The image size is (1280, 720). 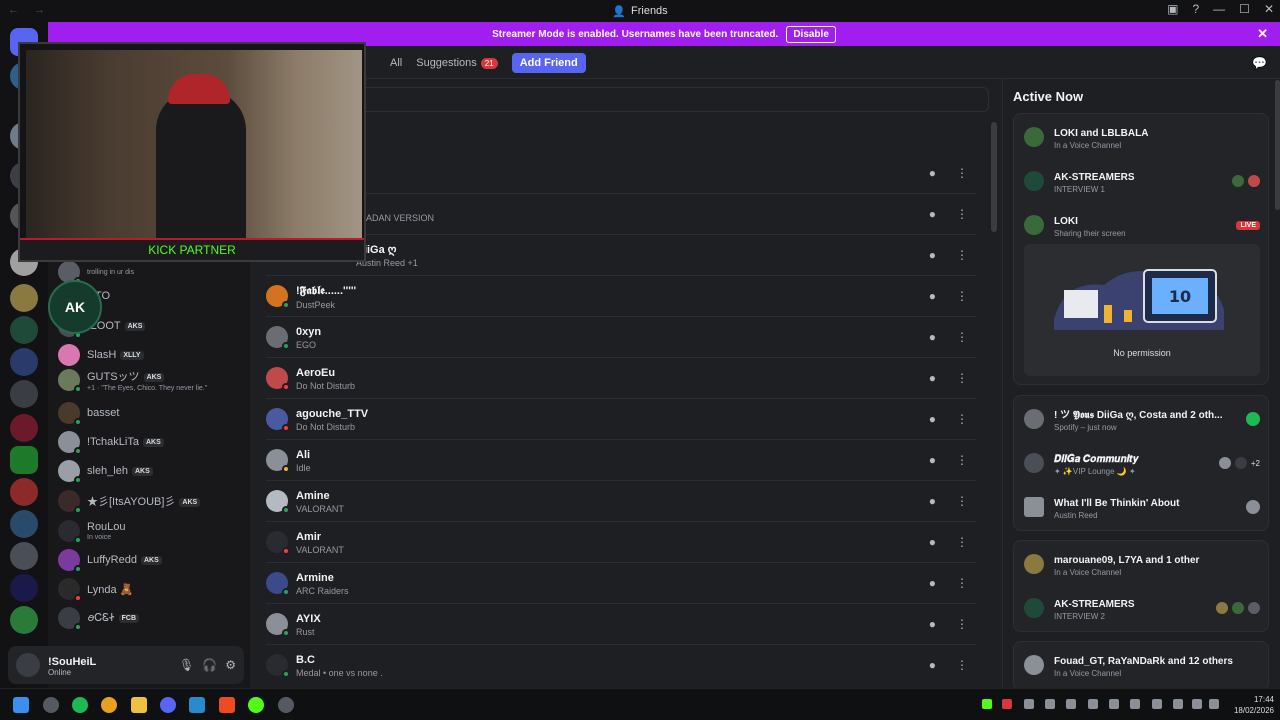 I want to click on friend-row: Armine ARC Raiders ● ⋮, so click(x=621, y=582).